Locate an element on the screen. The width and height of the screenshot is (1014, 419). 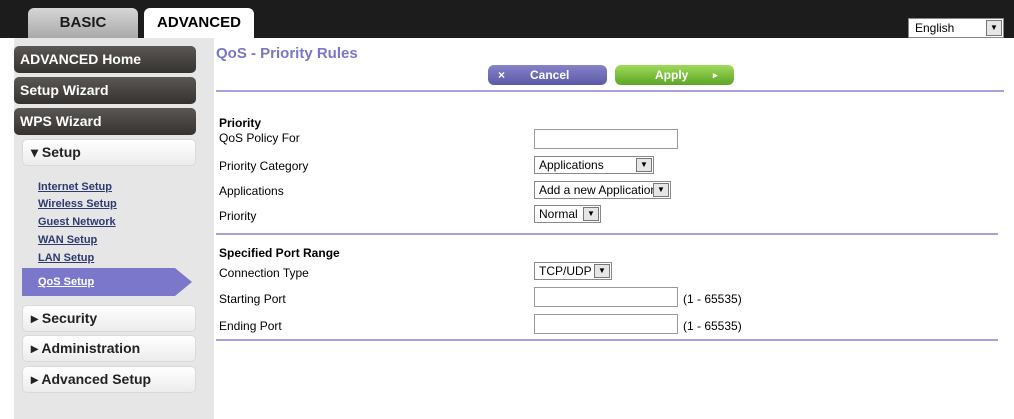
qos-policy-input is located at coordinates (606, 139).